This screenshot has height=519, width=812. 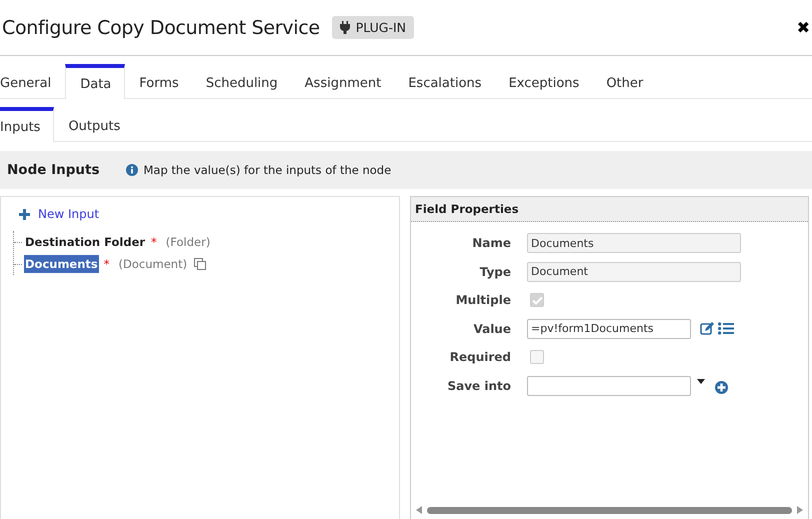 What do you see at coordinates (721, 387) in the screenshot?
I see `add-icon` at bounding box center [721, 387].